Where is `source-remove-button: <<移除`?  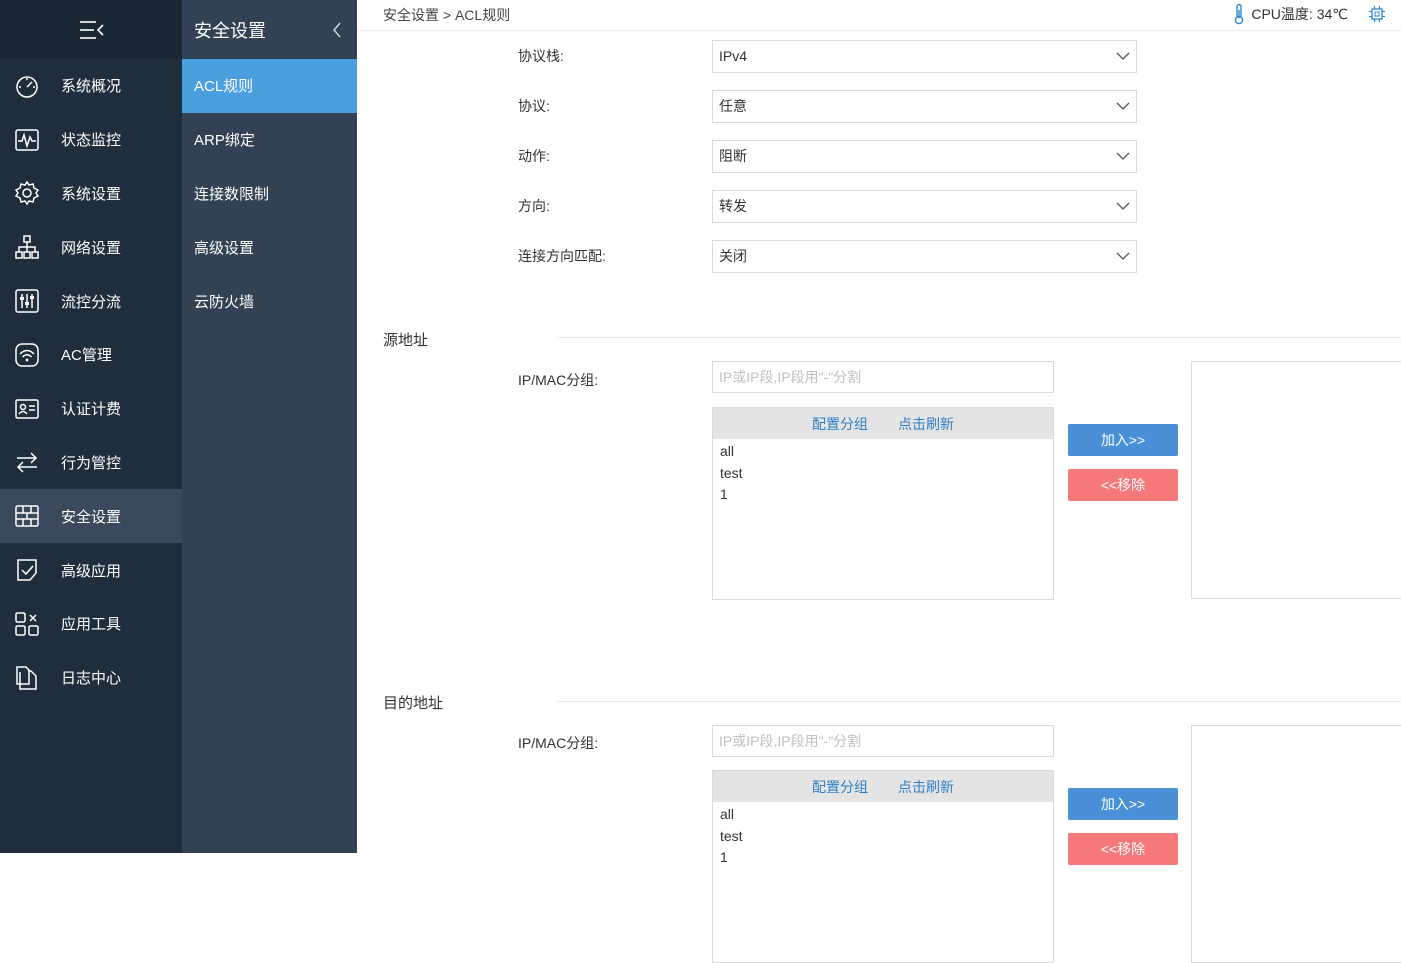
source-remove-button: <<移除 is located at coordinates (1123, 485).